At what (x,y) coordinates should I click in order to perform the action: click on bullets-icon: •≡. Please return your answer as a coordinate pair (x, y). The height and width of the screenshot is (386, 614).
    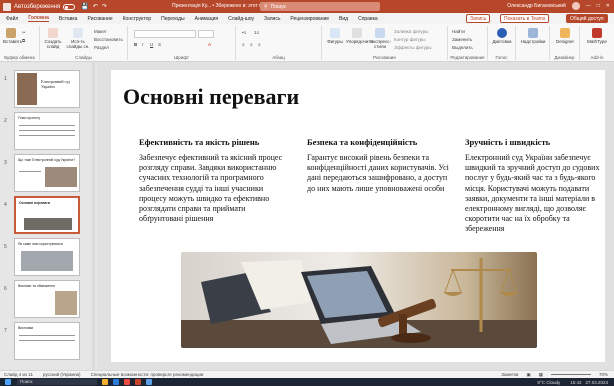
    Looking at the image, I should click on (244, 32).